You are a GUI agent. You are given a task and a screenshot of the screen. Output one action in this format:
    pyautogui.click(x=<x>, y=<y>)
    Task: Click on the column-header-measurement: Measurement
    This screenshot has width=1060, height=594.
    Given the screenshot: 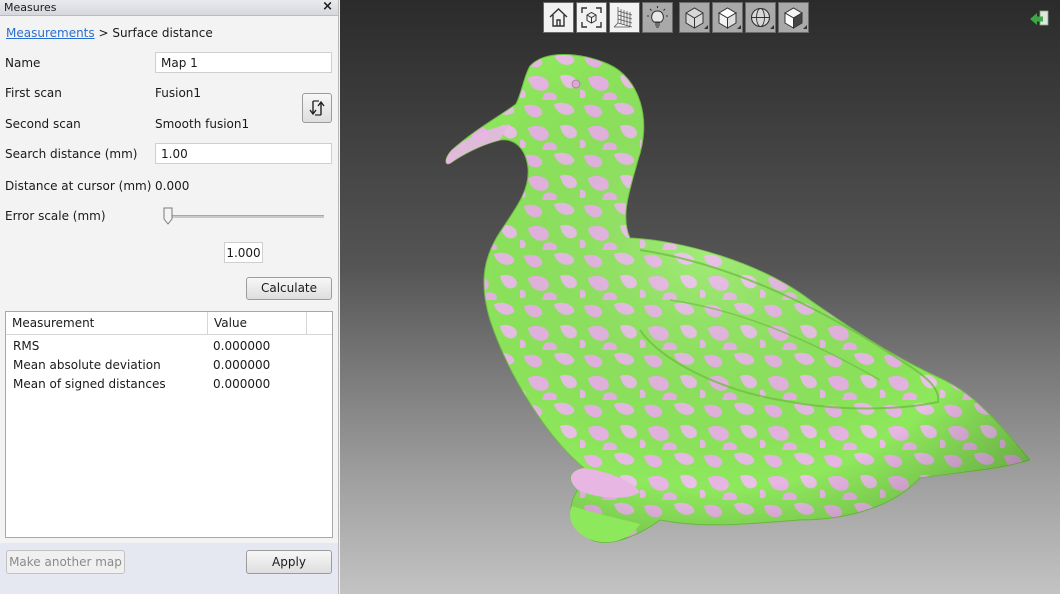 What is the action you would take?
    pyautogui.click(x=107, y=323)
    